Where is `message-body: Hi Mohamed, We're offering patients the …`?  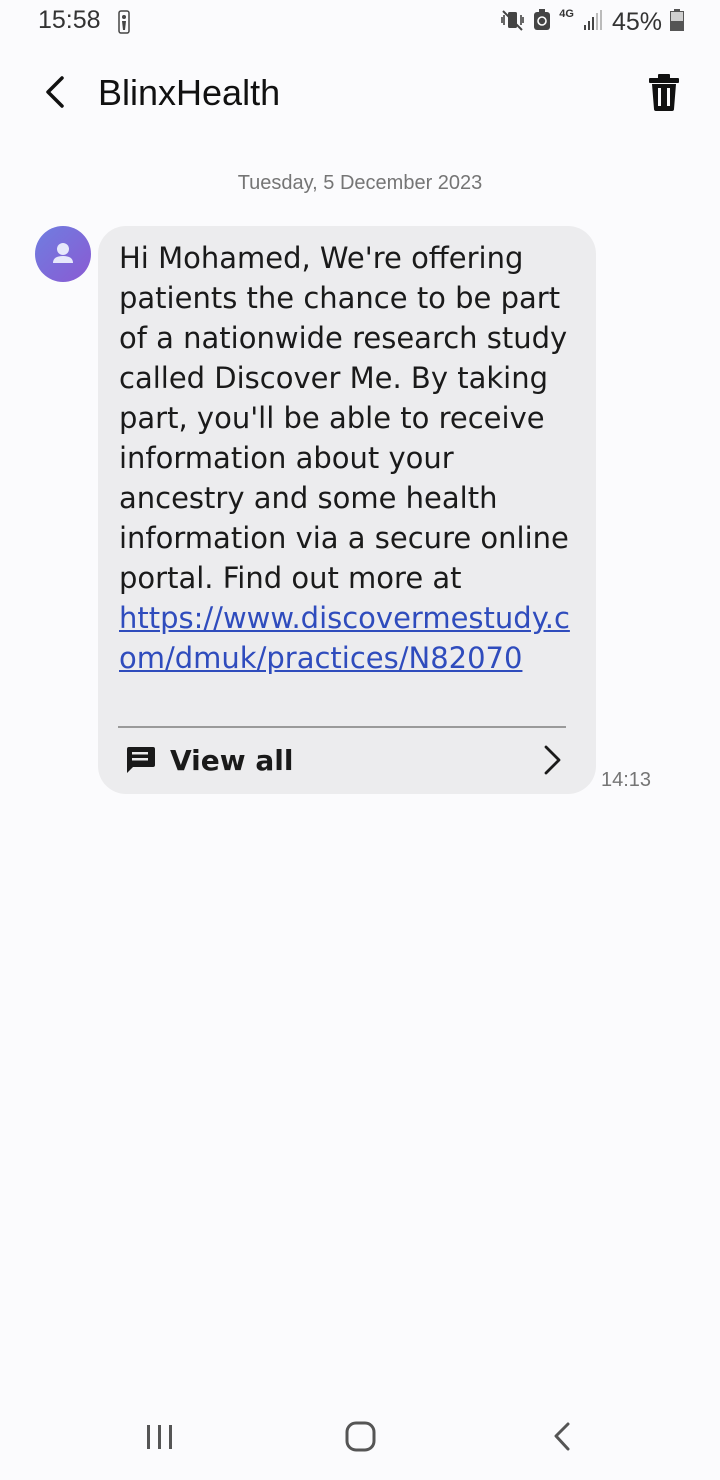 message-body: Hi Mohamed, We're offering patients the … is located at coordinates (344, 418).